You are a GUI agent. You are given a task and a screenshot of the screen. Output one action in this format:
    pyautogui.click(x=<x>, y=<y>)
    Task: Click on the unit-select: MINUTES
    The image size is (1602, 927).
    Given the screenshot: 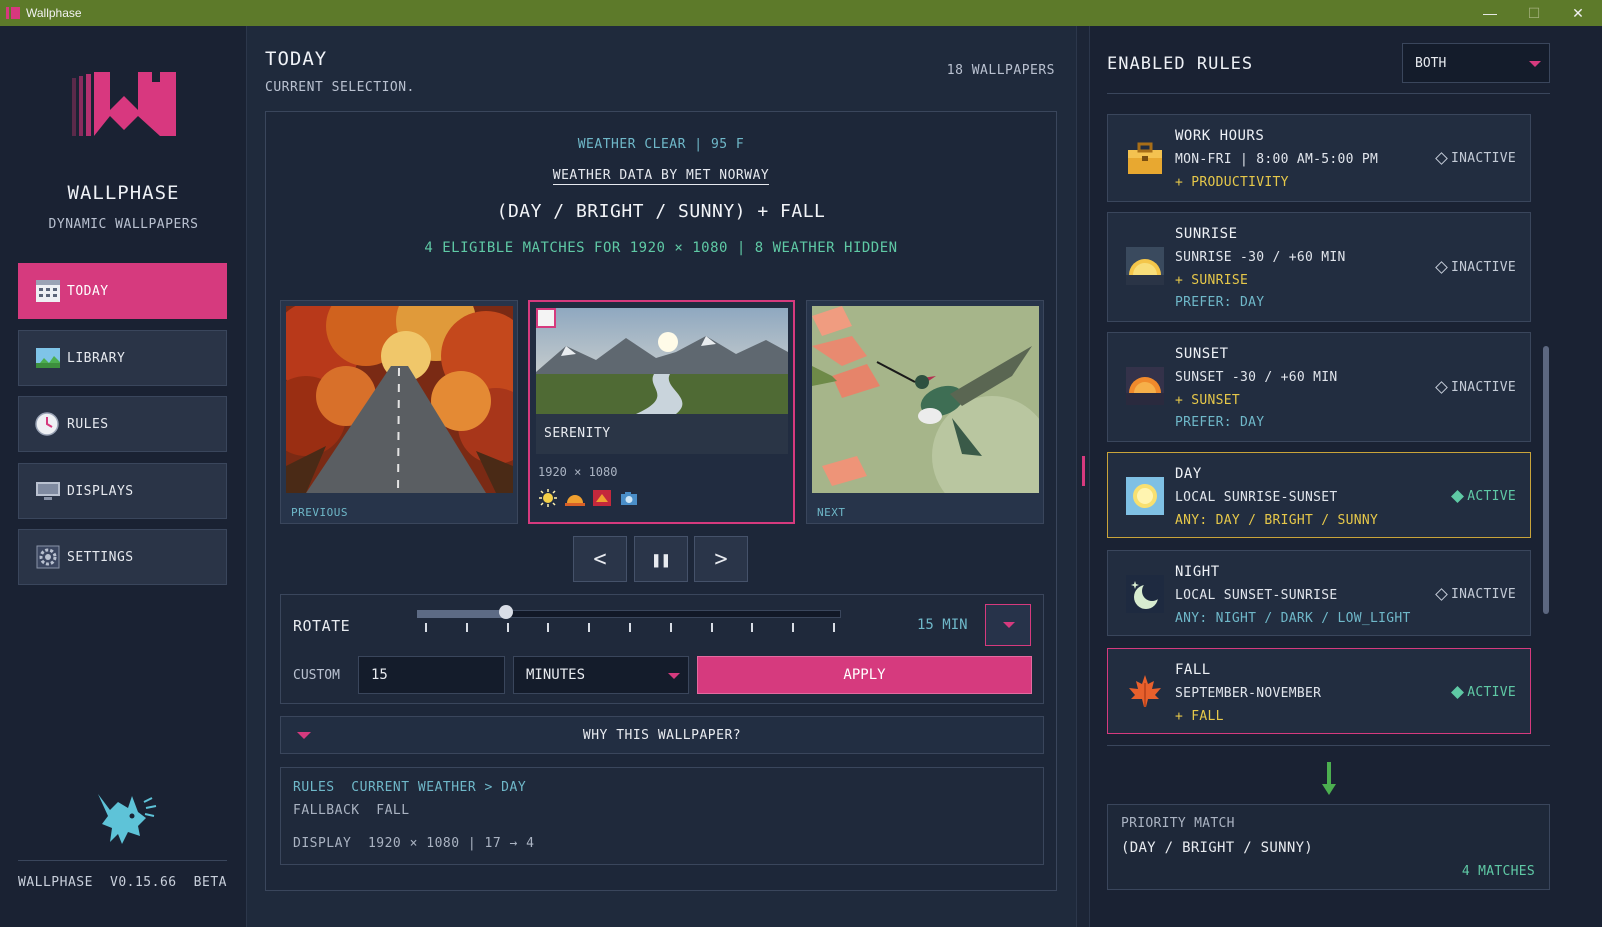 What is the action you would take?
    pyautogui.click(x=601, y=675)
    